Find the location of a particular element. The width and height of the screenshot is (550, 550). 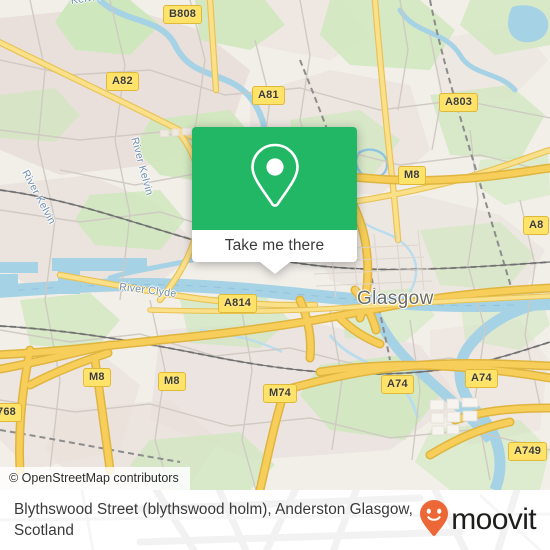

location-callout-card: Take me there is located at coordinates (274, 200).